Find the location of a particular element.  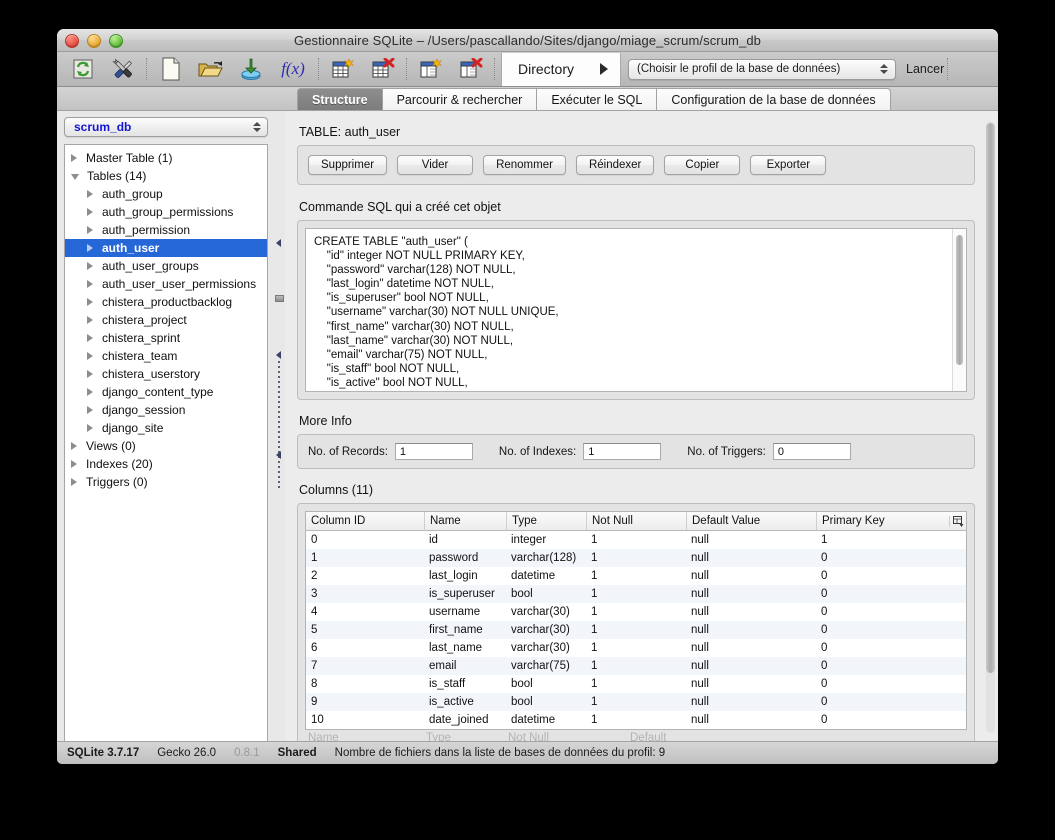

main-scrollbar-thumb is located at coordinates (990, 398).